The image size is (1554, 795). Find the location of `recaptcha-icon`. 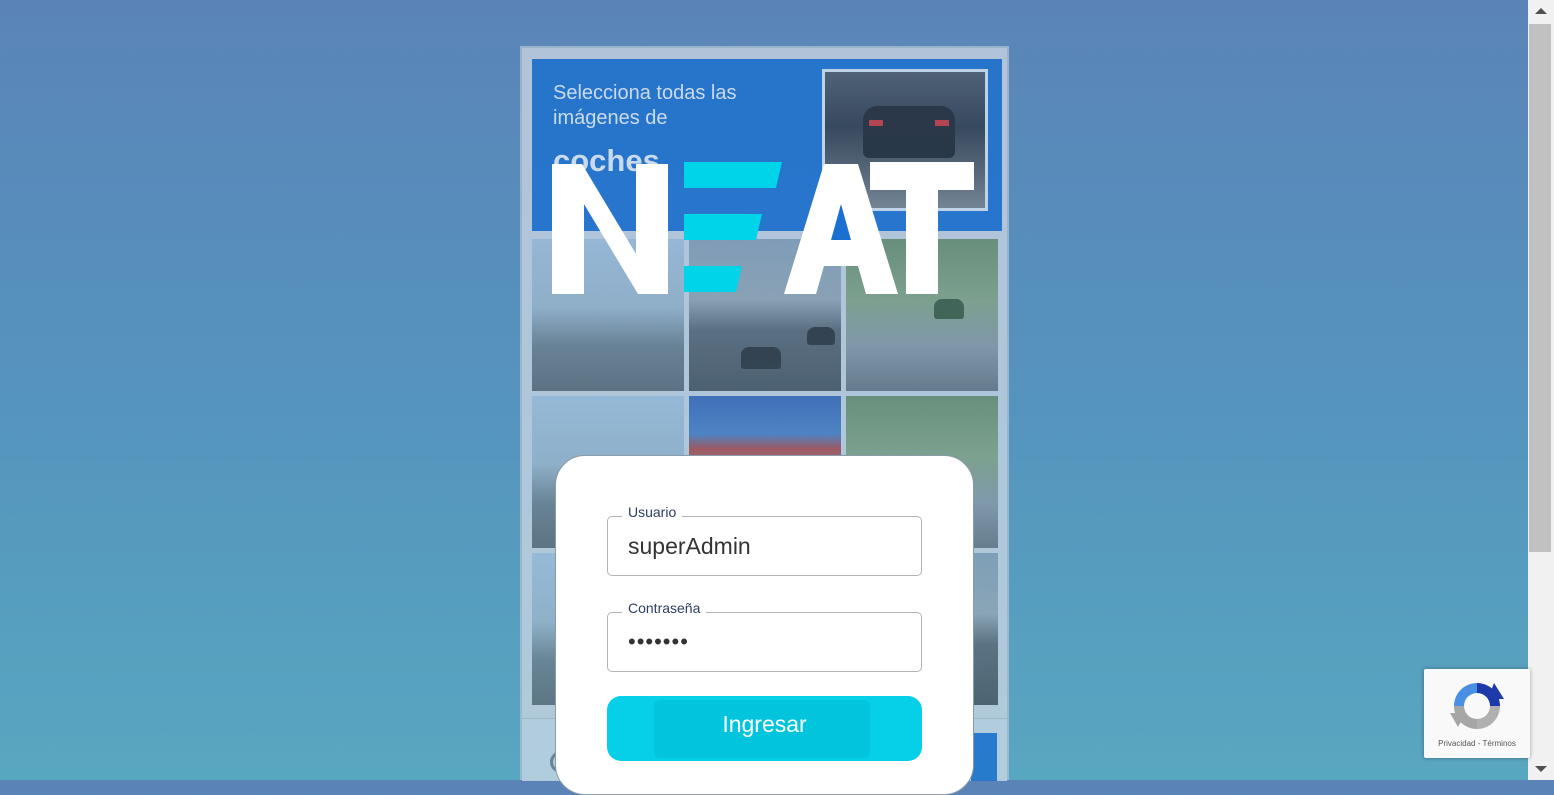

recaptcha-icon is located at coordinates (1477, 706).